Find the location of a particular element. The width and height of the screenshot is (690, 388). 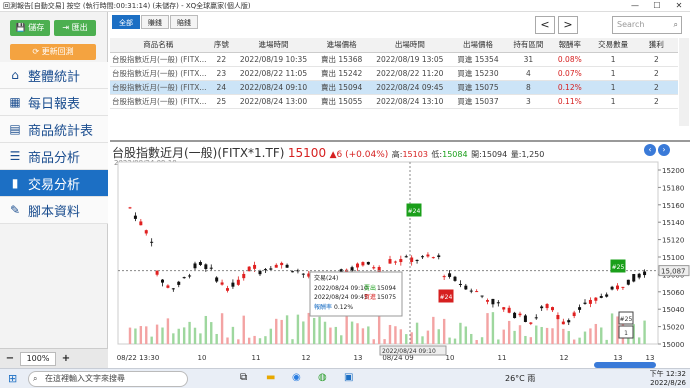

folder-icon: ▬ is located at coordinates (270, 377).